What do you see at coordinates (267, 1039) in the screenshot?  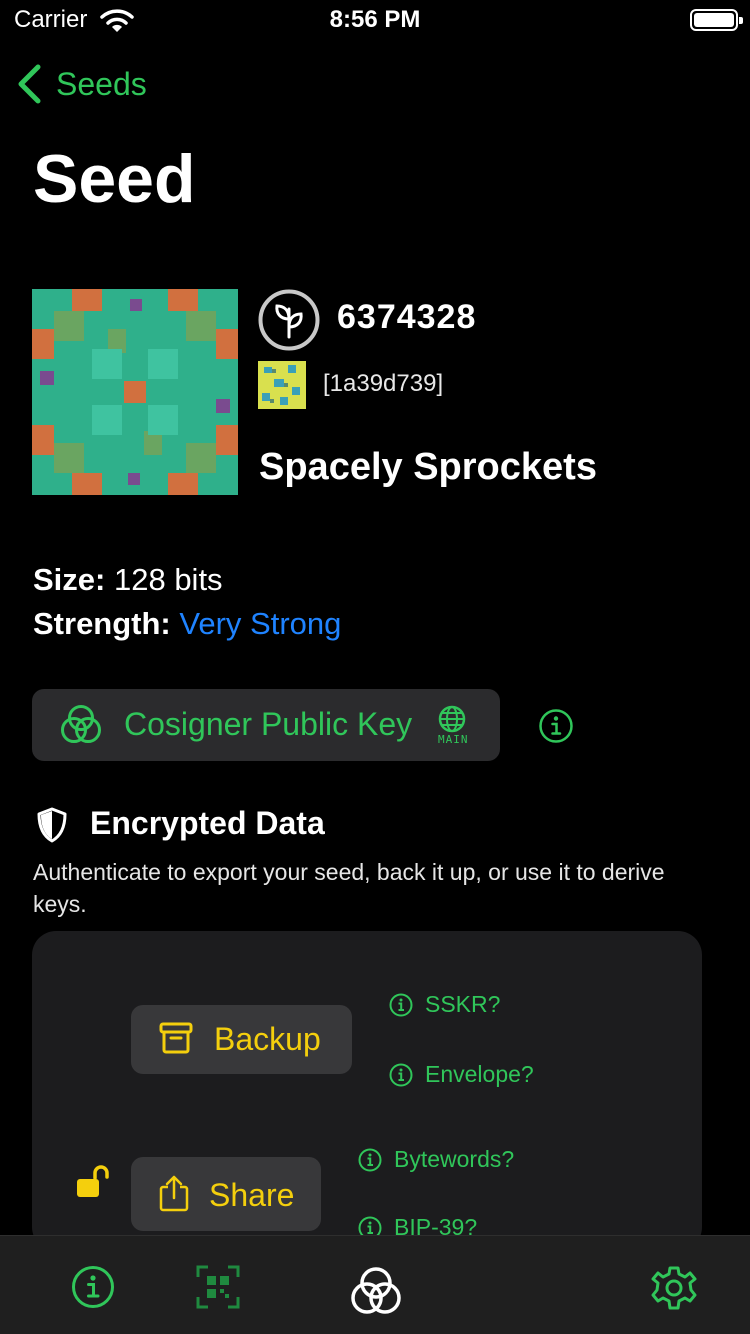 I see `backup-label: Backup` at bounding box center [267, 1039].